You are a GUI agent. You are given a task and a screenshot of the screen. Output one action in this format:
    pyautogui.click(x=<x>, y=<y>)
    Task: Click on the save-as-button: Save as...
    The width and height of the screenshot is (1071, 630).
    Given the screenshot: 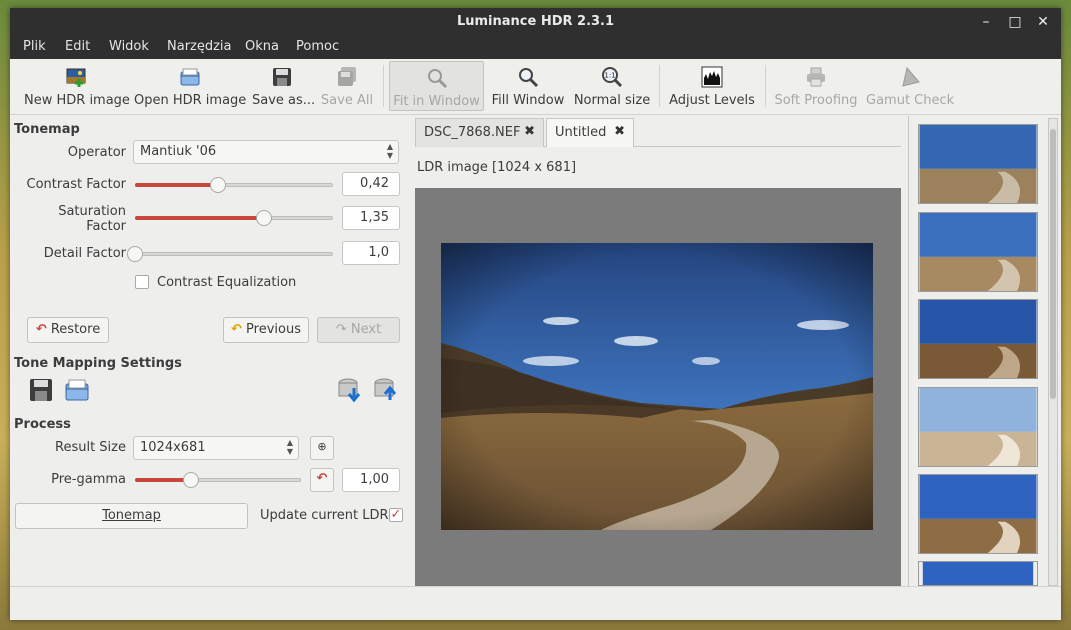 What is the action you would take?
    pyautogui.click(x=284, y=86)
    